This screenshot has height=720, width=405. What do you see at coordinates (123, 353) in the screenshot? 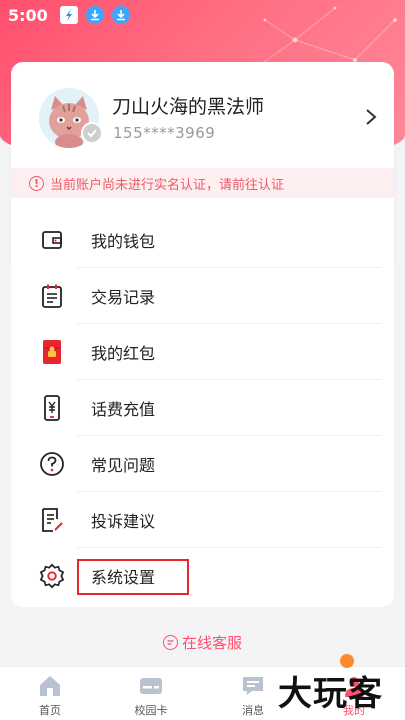
I see `menu-item-label: 我的红包` at bounding box center [123, 353].